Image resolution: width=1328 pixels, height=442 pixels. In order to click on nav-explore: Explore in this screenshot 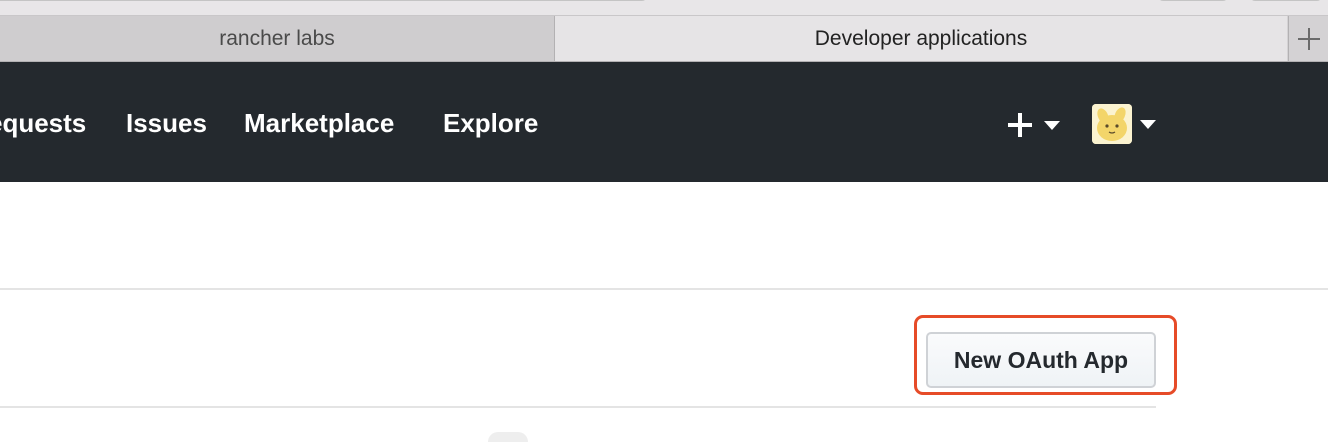, I will do `click(490, 122)`.